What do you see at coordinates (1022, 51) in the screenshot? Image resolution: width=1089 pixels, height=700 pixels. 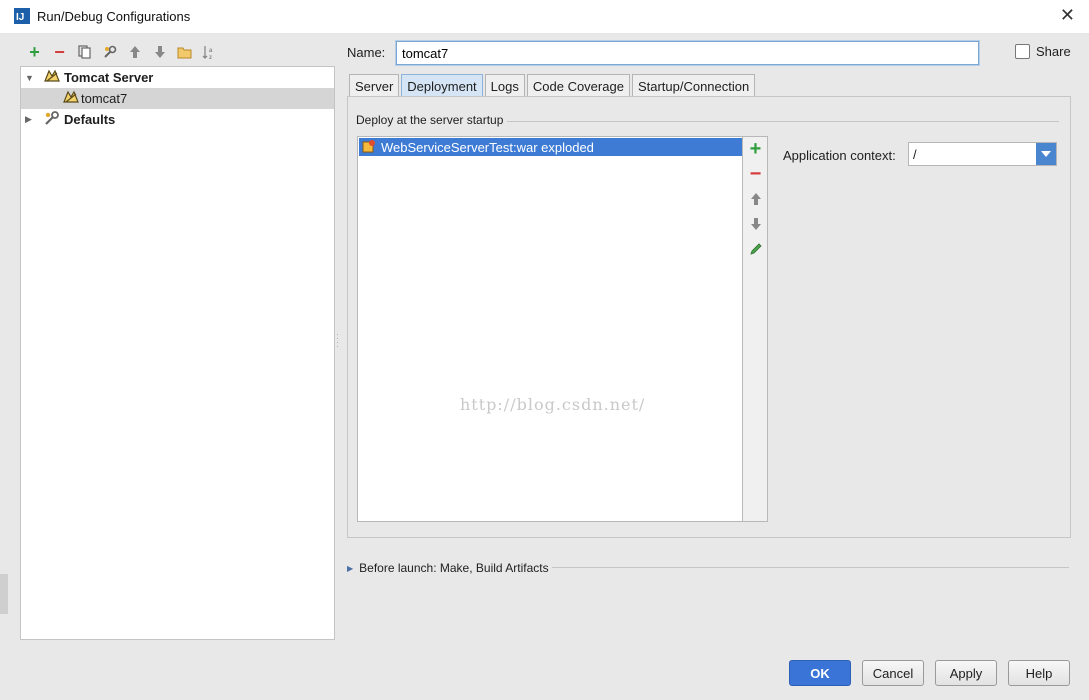 I see `share-checkbox-box` at bounding box center [1022, 51].